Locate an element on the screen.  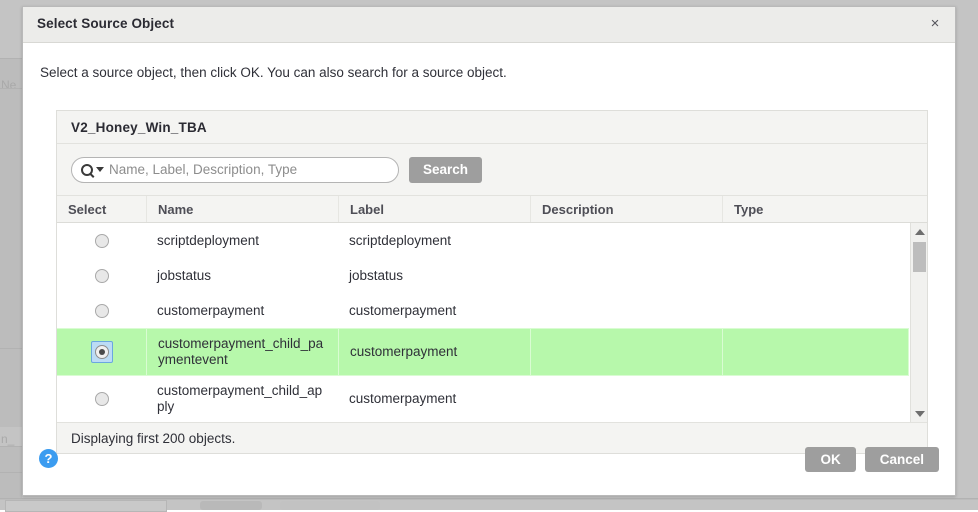
column-header-label: Label is located at coordinates (434, 209).